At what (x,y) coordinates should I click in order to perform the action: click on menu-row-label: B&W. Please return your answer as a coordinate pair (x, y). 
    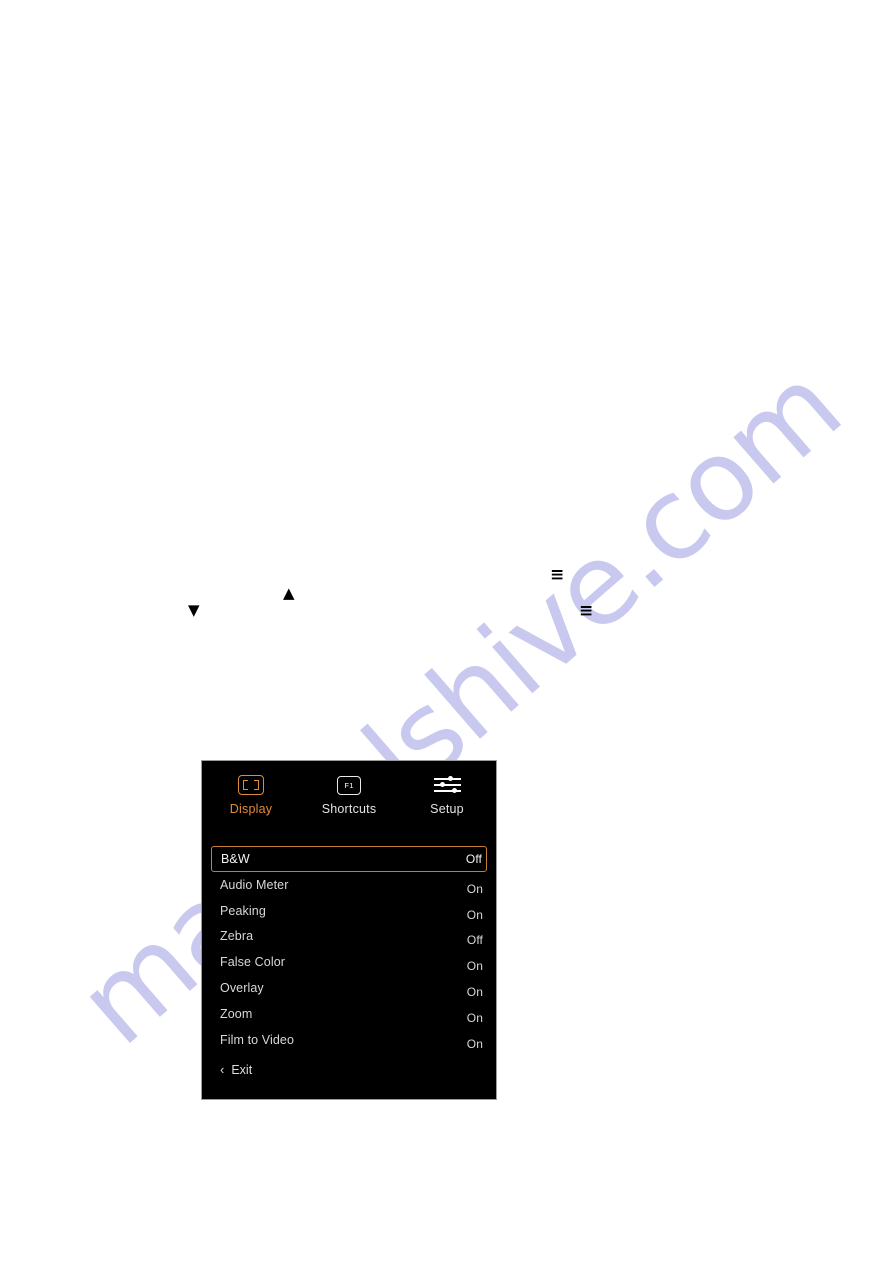
    Looking at the image, I should click on (235, 859).